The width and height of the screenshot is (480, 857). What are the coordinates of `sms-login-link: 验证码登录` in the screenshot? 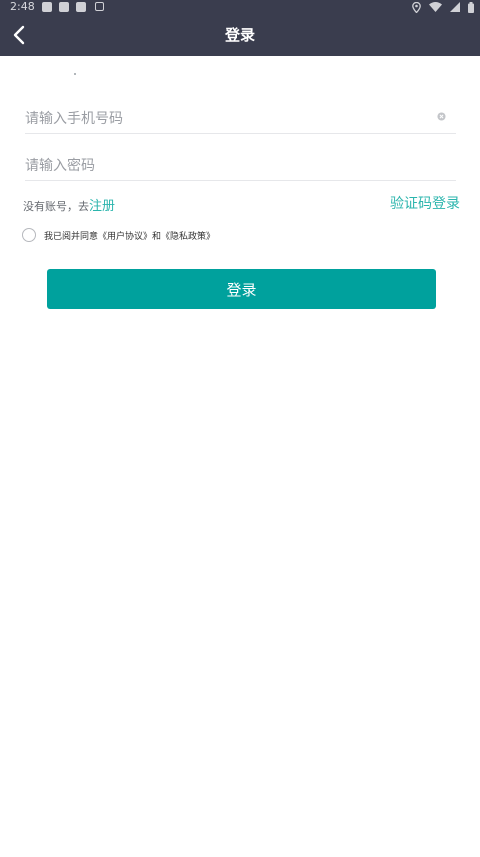 It's located at (425, 203).